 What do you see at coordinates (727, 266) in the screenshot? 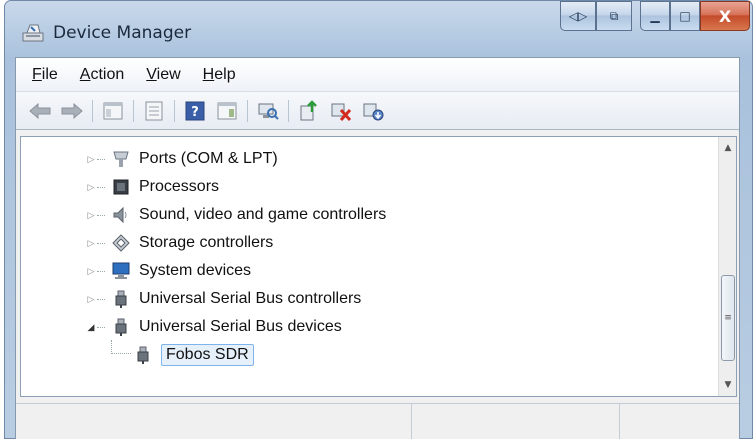
I see `vertical-scrollbar: ▲ ≡ ▼` at bounding box center [727, 266].